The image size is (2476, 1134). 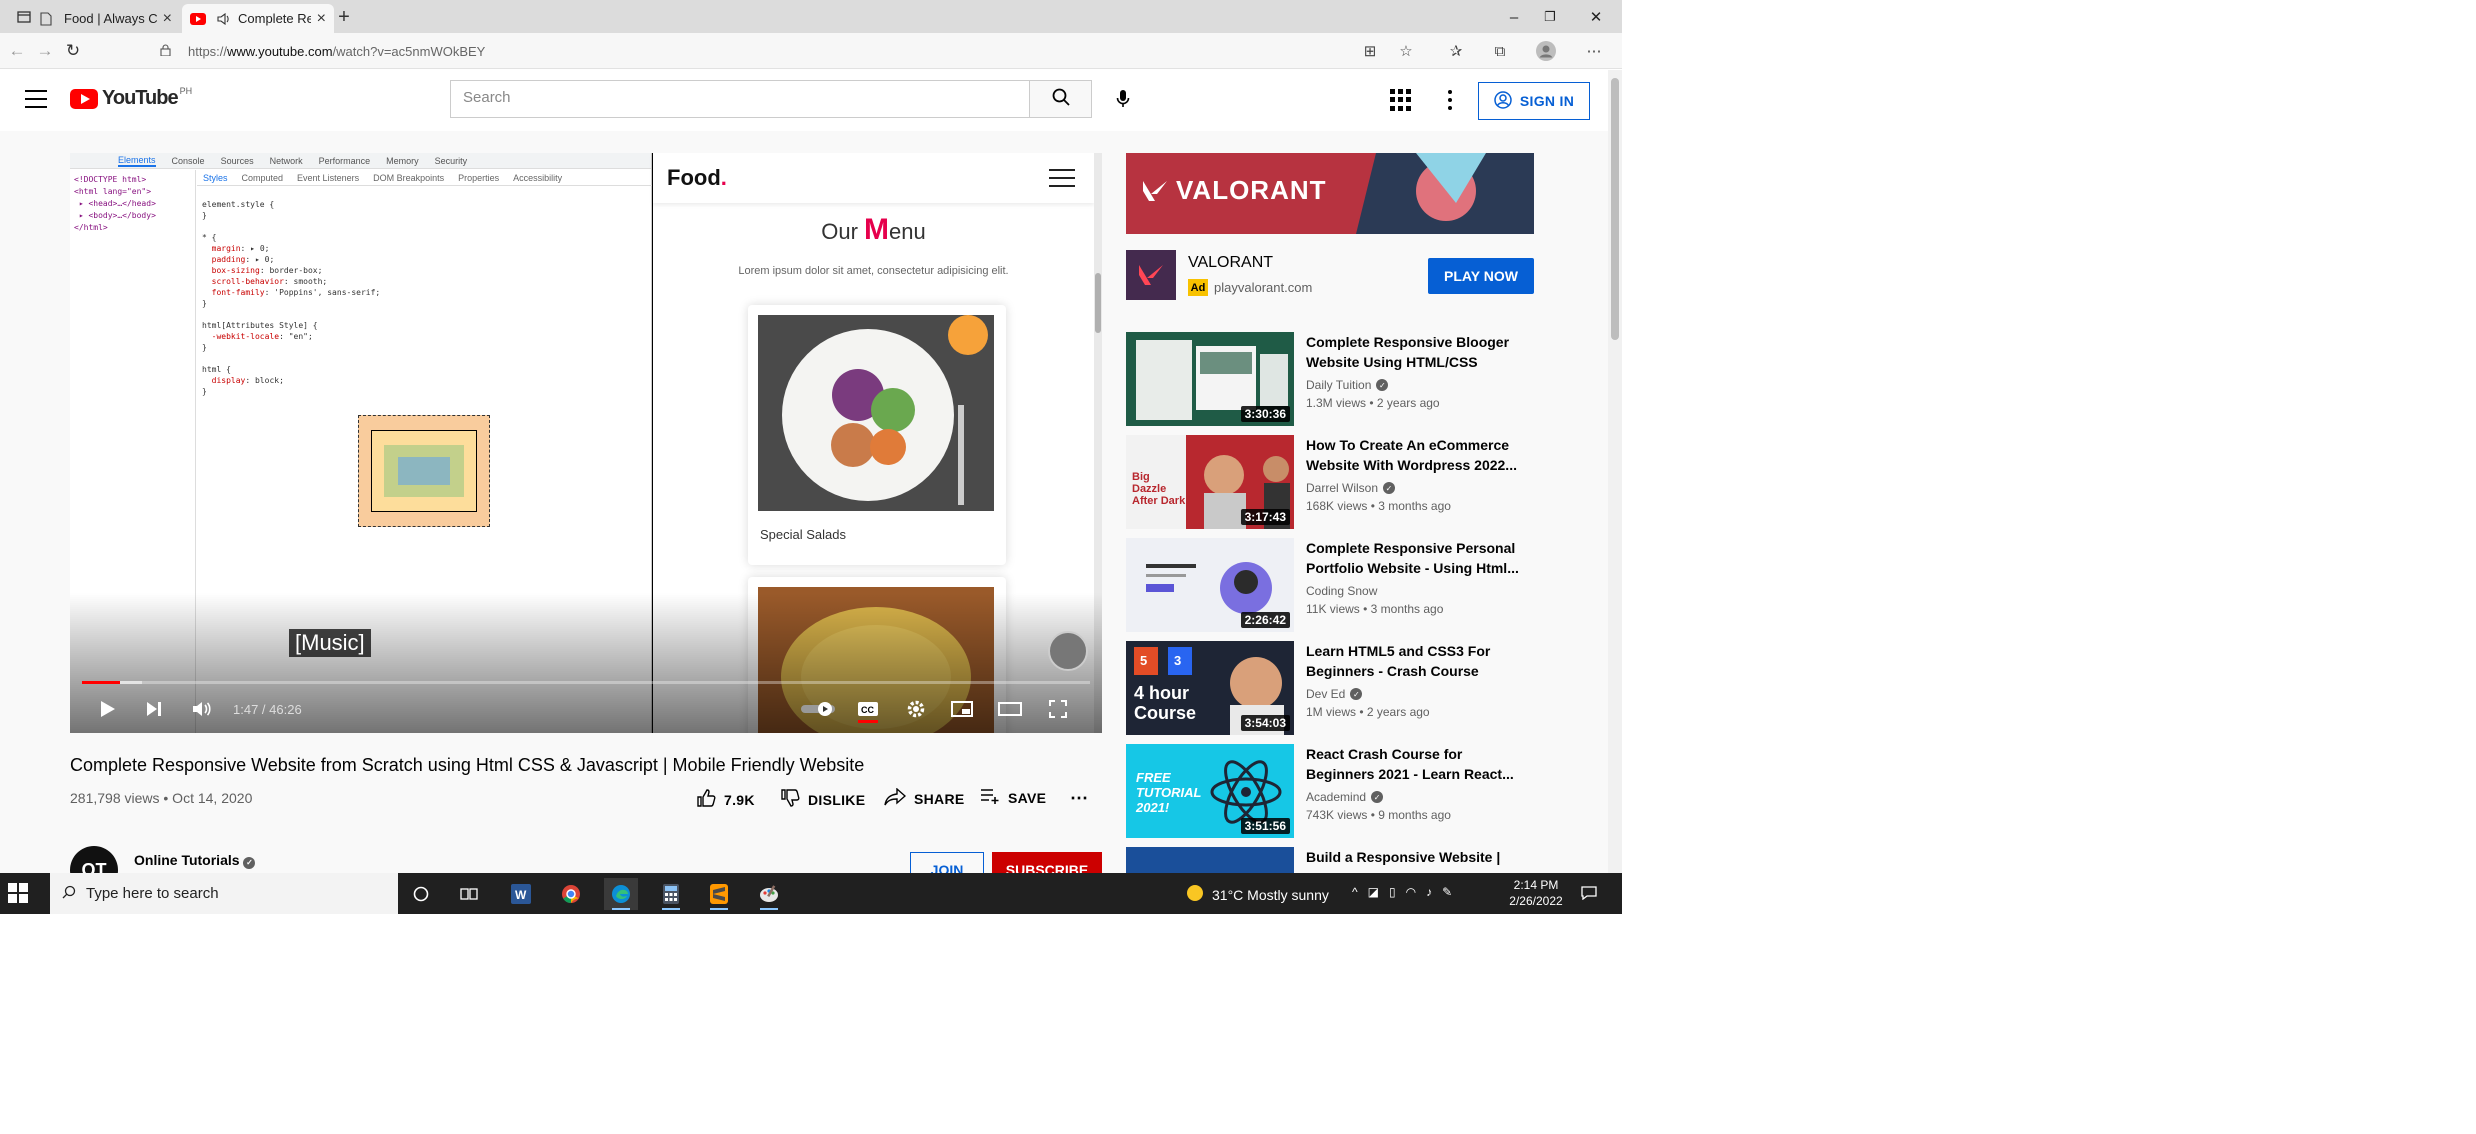 I want to click on settings-more-icon: ⋯, so click(x=1594, y=51).